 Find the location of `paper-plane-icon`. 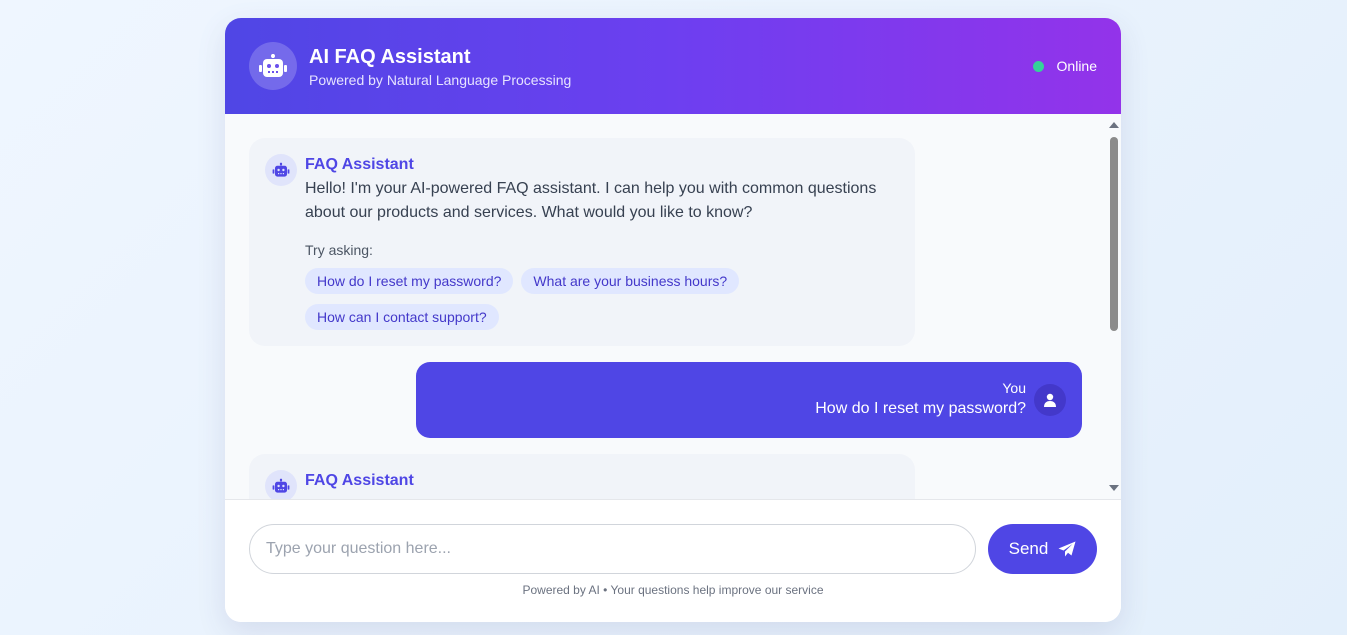

paper-plane-icon is located at coordinates (1067, 549).